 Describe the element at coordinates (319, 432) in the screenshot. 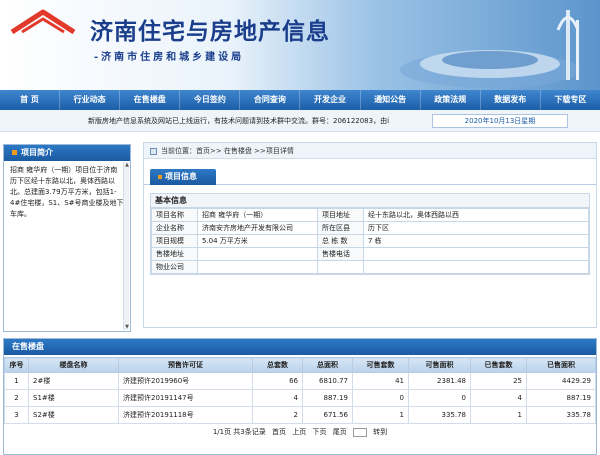

I see `next-page-link: 下页` at that location.